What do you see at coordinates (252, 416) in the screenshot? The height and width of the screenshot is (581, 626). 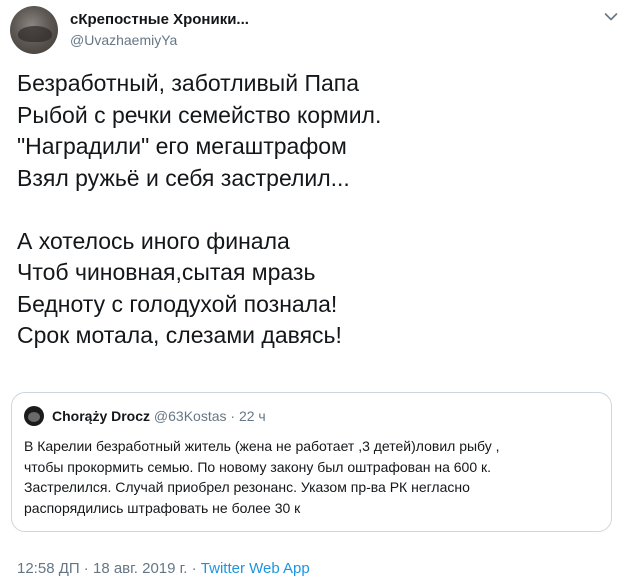 I see `quoted-tweet-time: 22 ч` at bounding box center [252, 416].